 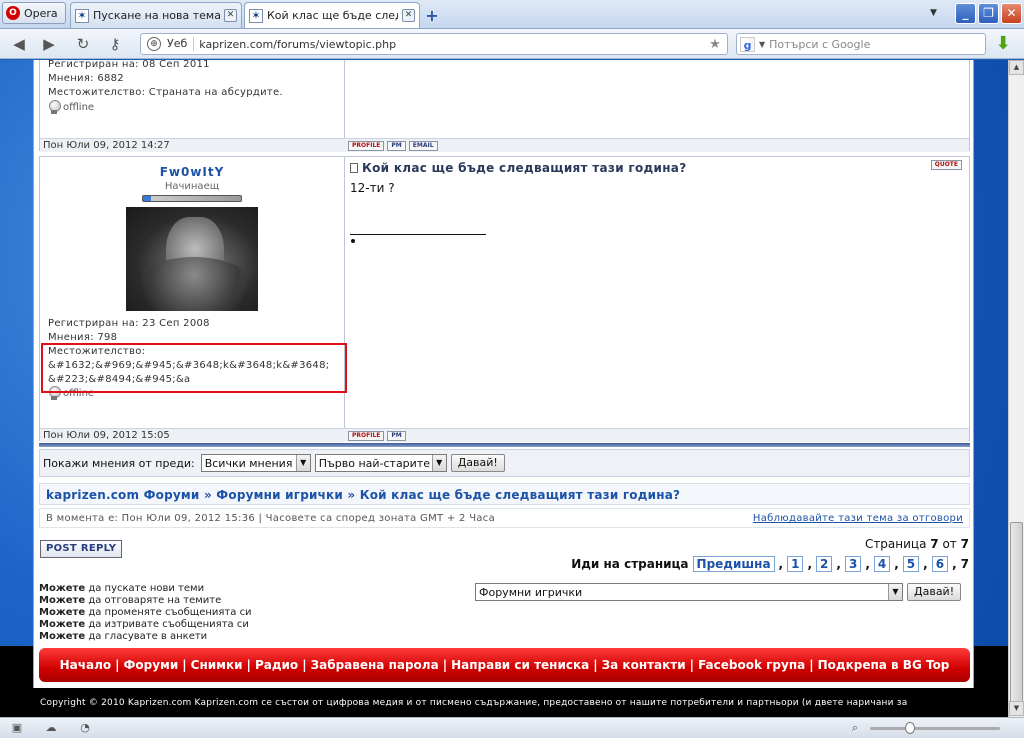 I want to click on poster-username: Fw0wItY, so click(x=192, y=172).